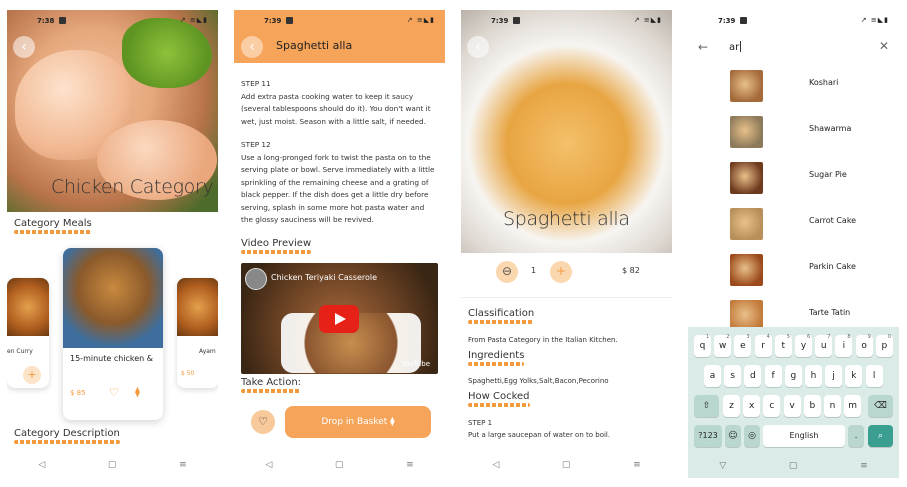 The width and height of the screenshot is (907, 487). Describe the element at coordinates (703, 47) in the screenshot. I see `arrow-left-icon: ←` at that location.